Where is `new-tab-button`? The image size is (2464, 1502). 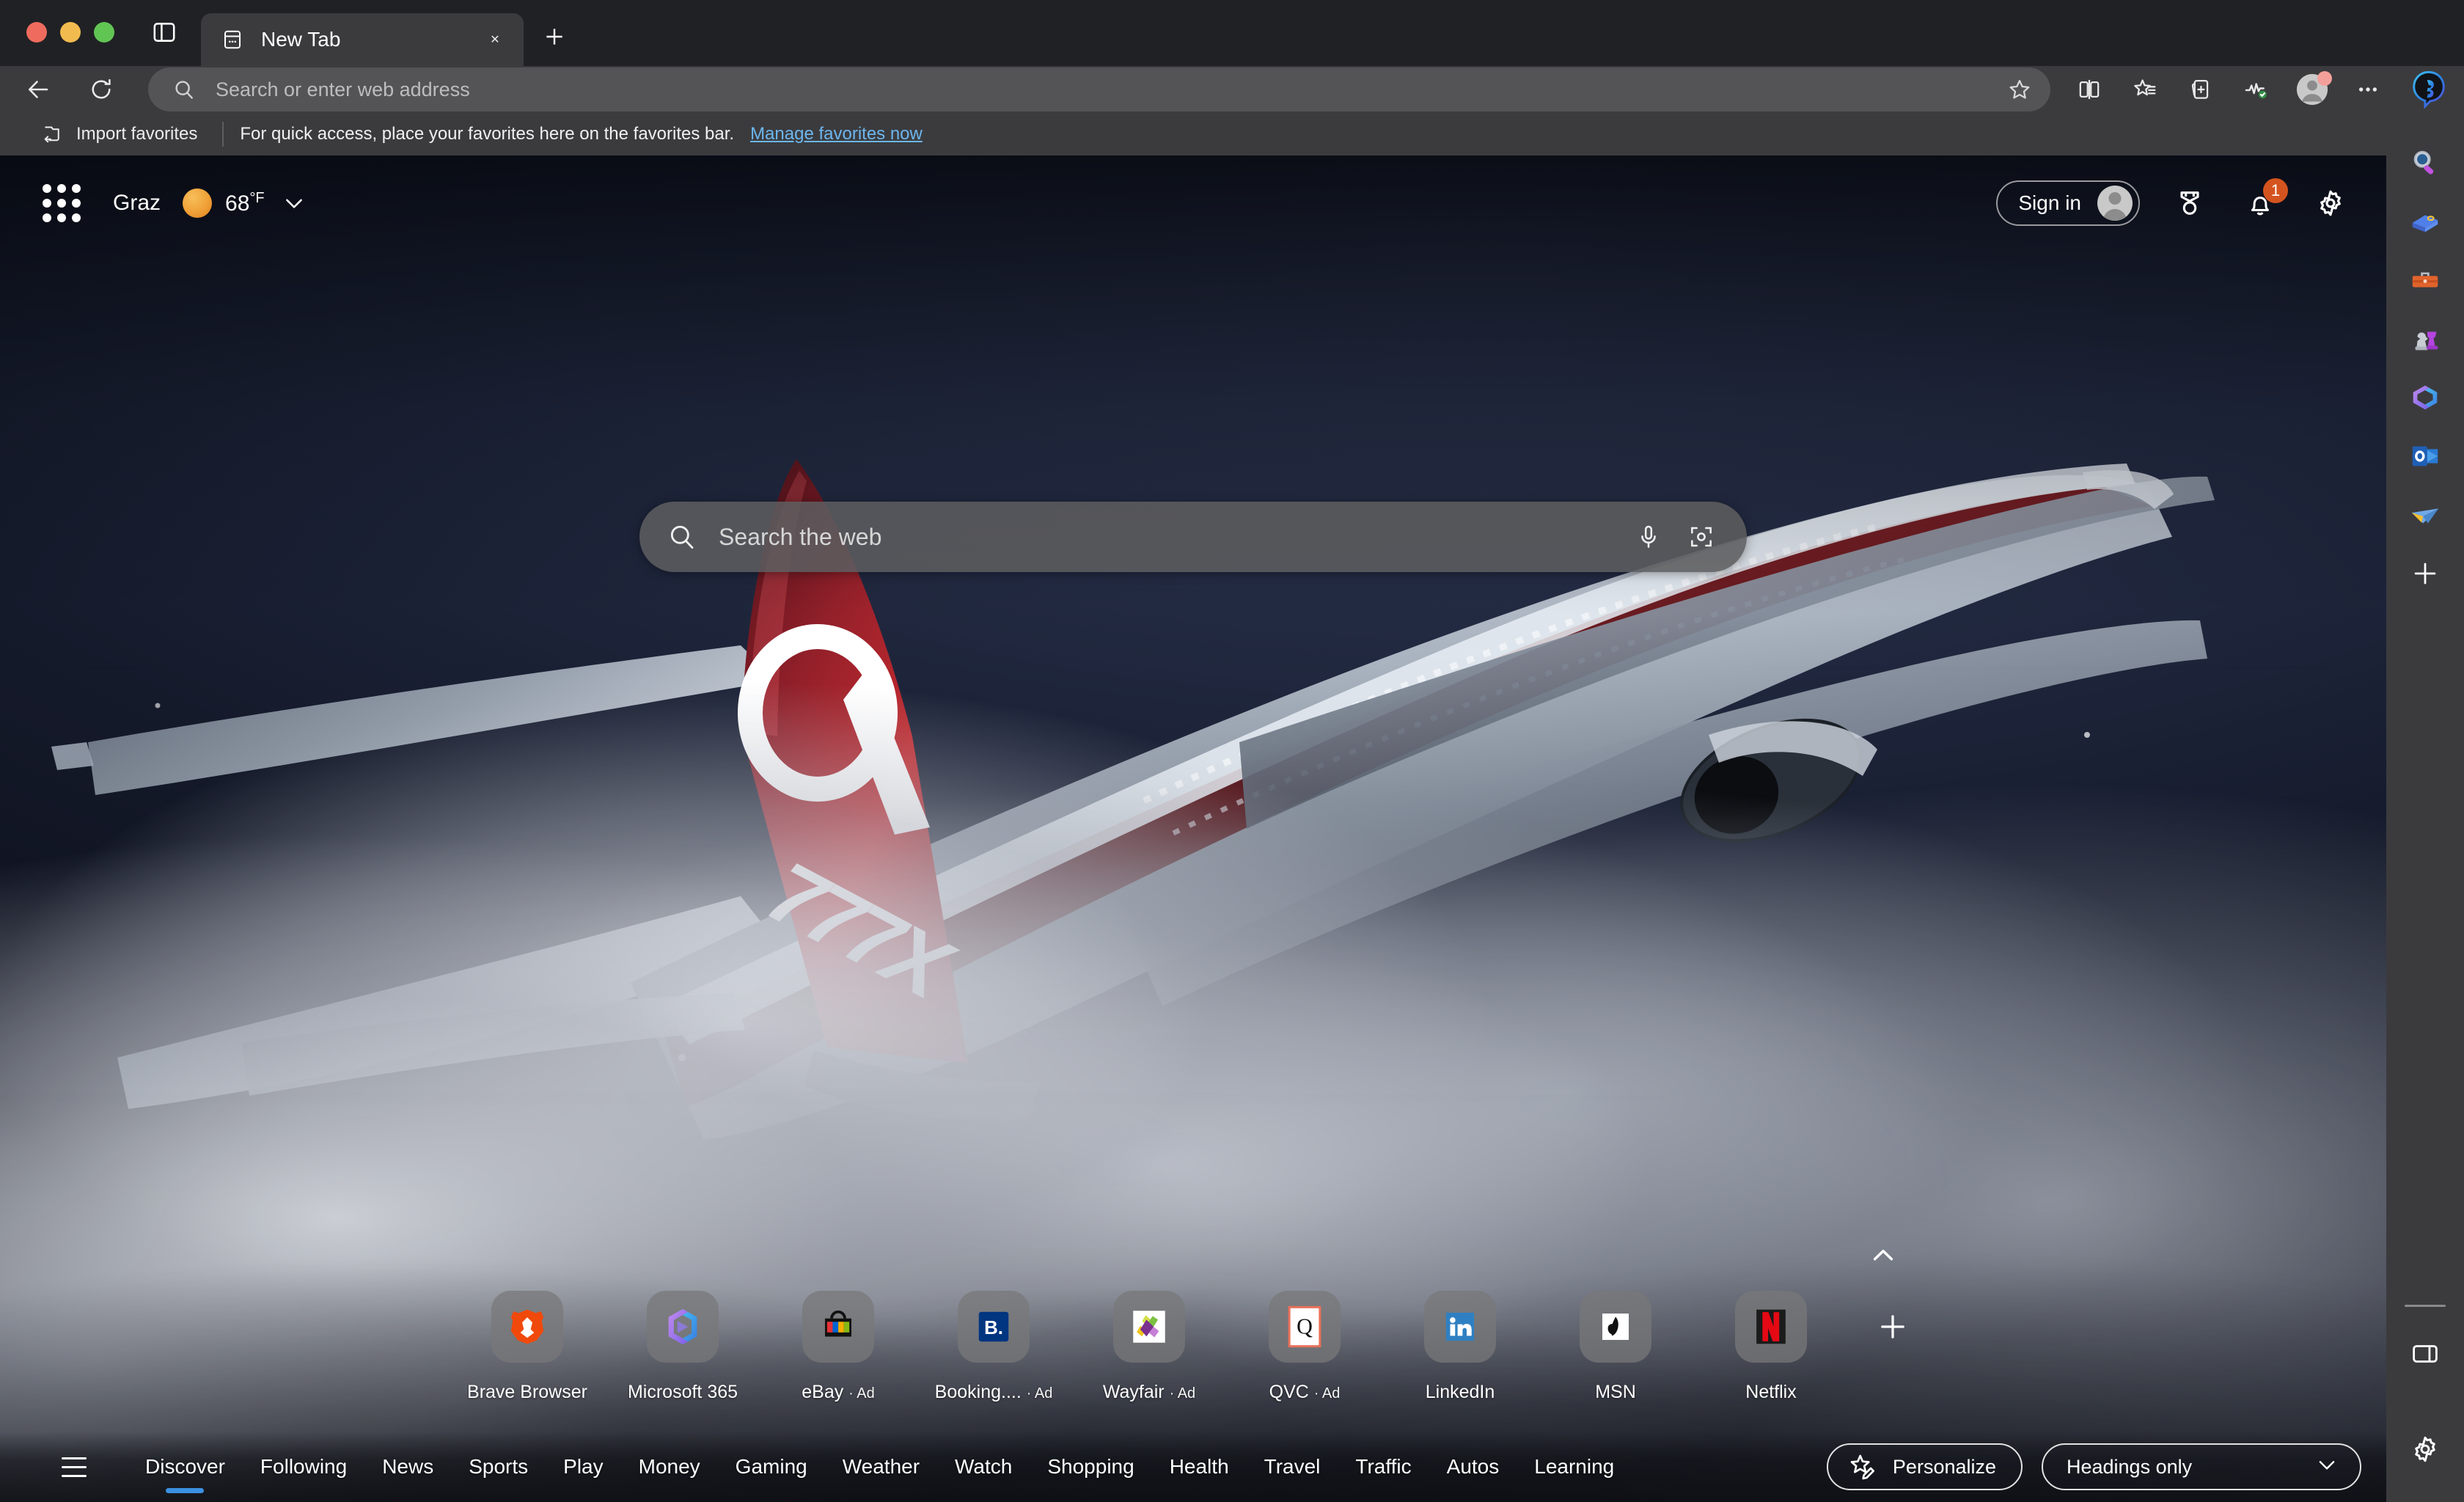
new-tab-button is located at coordinates (554, 36).